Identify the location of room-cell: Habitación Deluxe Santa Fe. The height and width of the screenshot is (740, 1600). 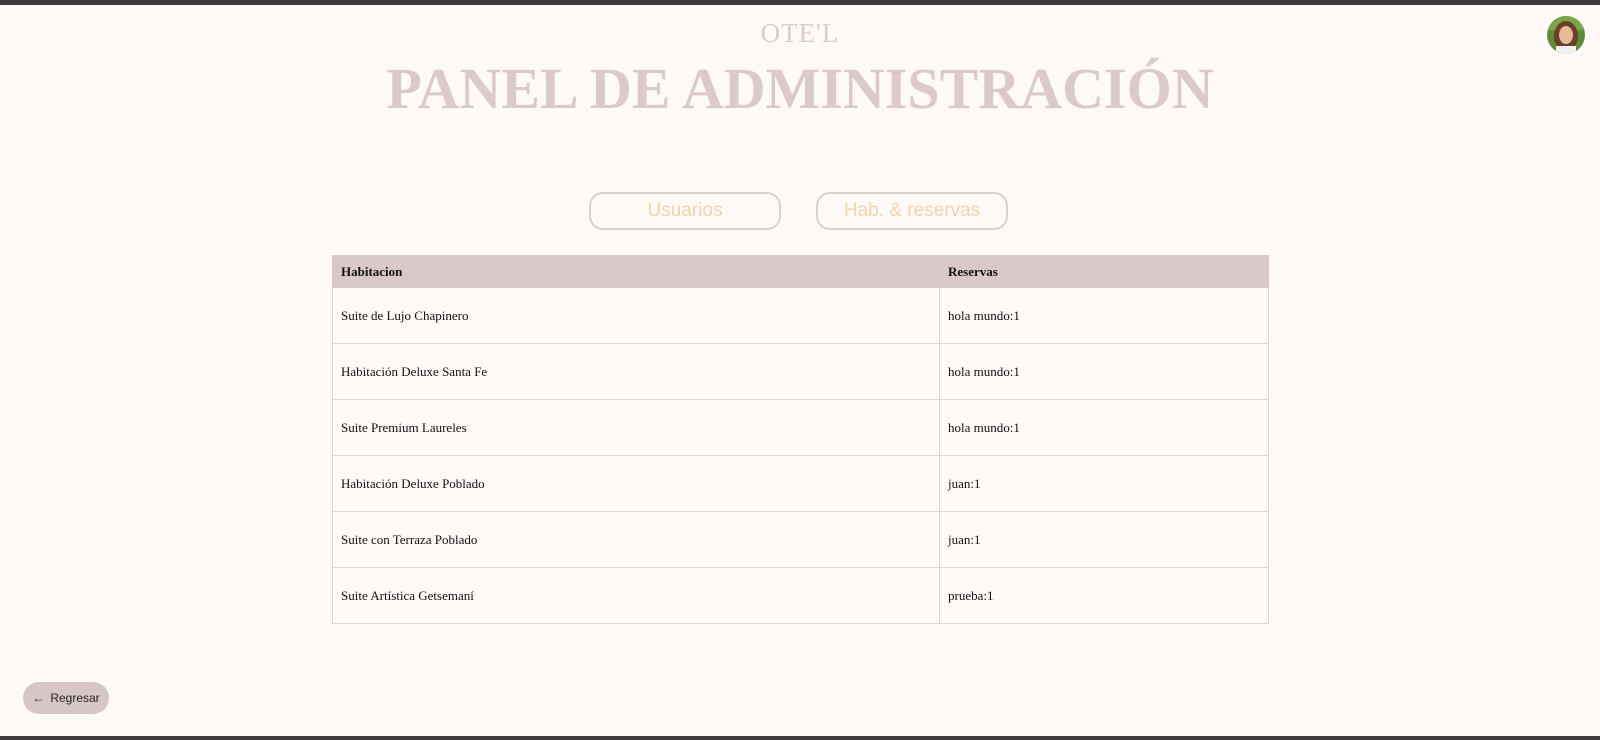
(636, 371).